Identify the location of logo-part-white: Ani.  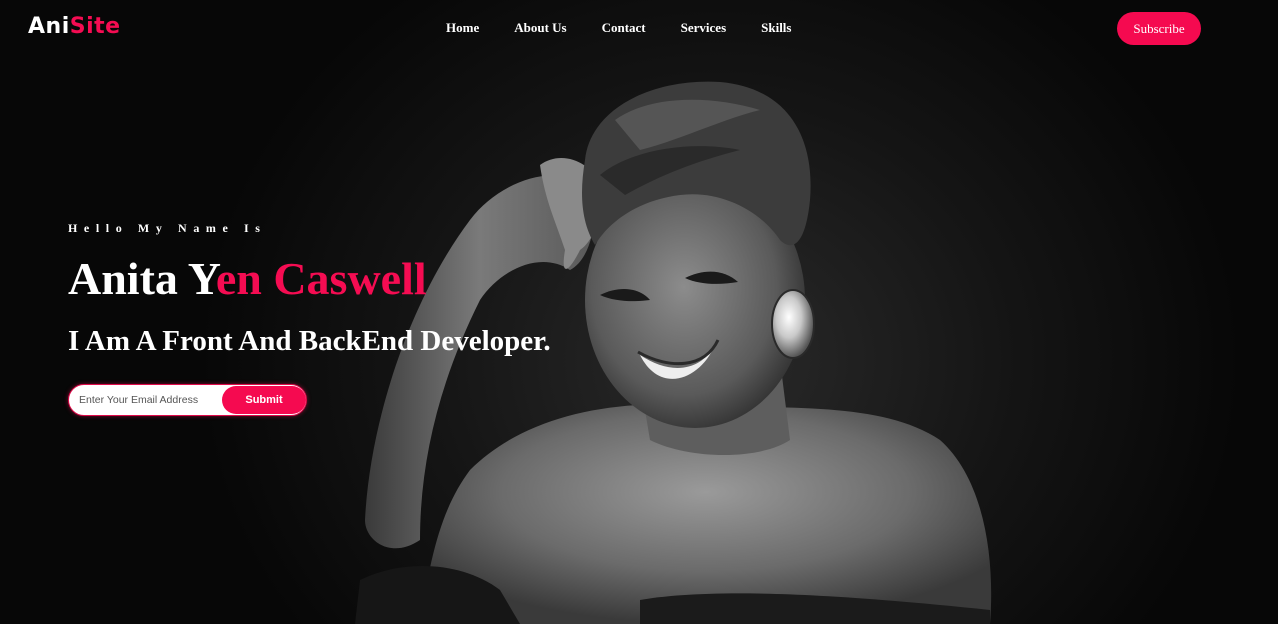
(49, 26).